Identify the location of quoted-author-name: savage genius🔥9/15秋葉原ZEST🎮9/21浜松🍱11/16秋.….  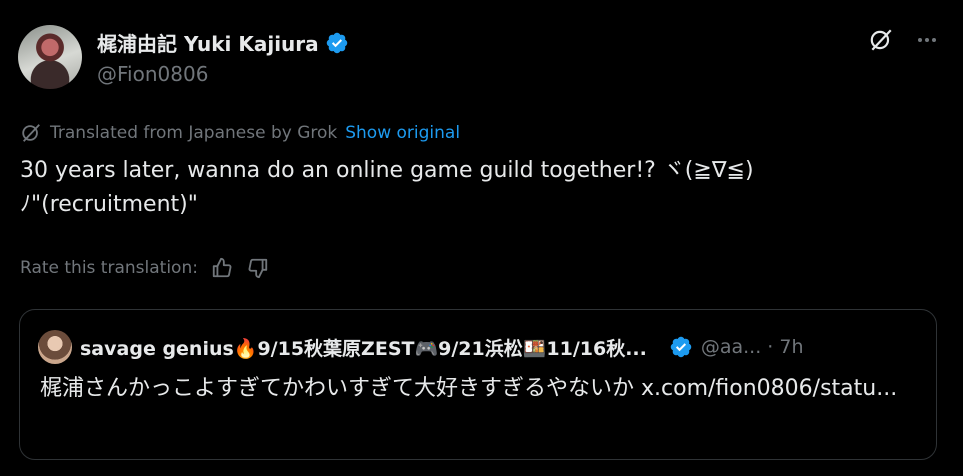
(363, 348).